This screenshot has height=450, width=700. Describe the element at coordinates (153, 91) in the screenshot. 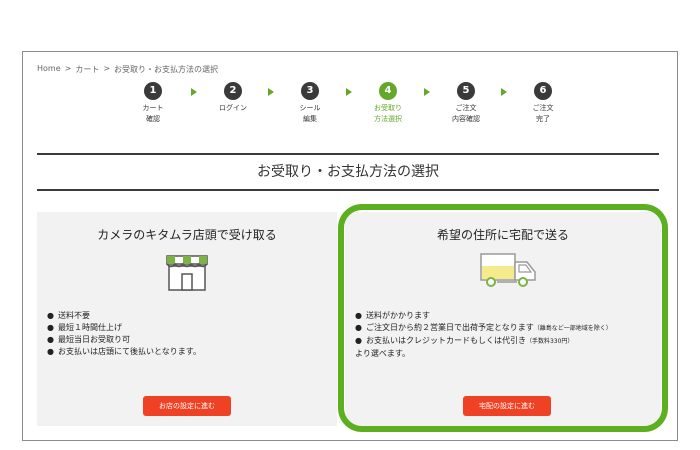

I see `step-number: 1` at that location.